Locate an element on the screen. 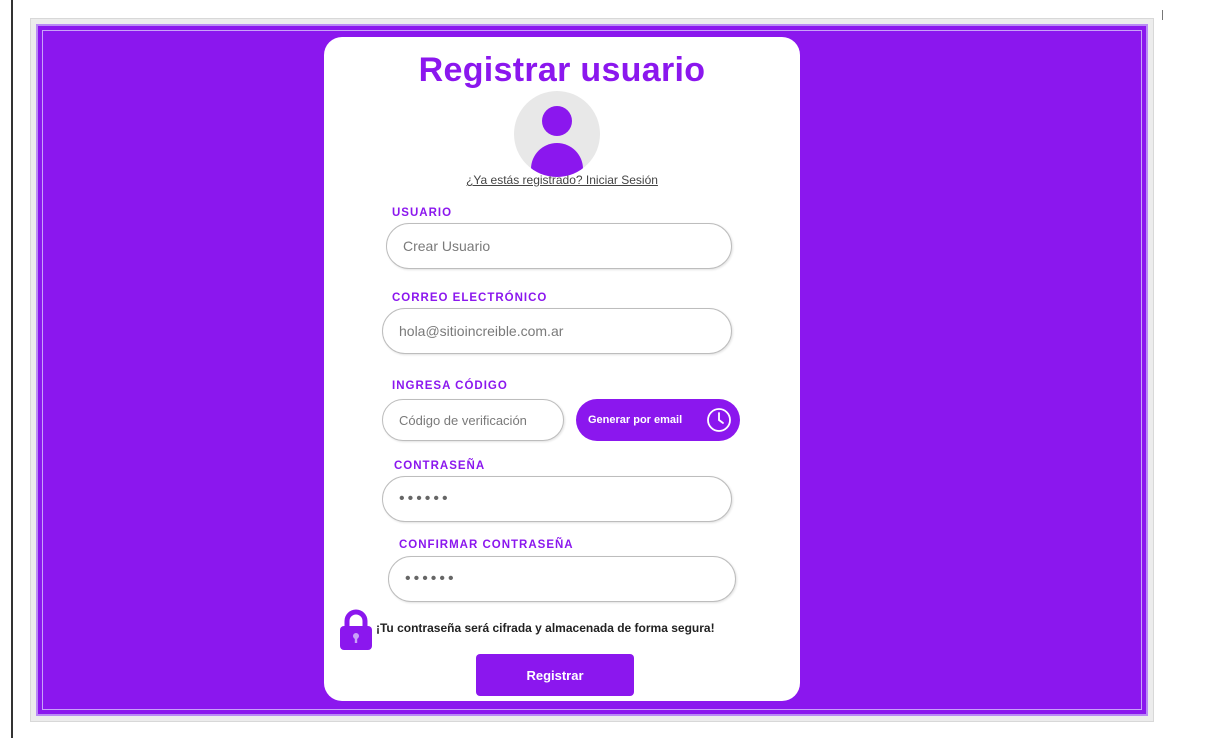 The image size is (1214, 738). generate-code-button: Generar por email is located at coordinates (658, 420).